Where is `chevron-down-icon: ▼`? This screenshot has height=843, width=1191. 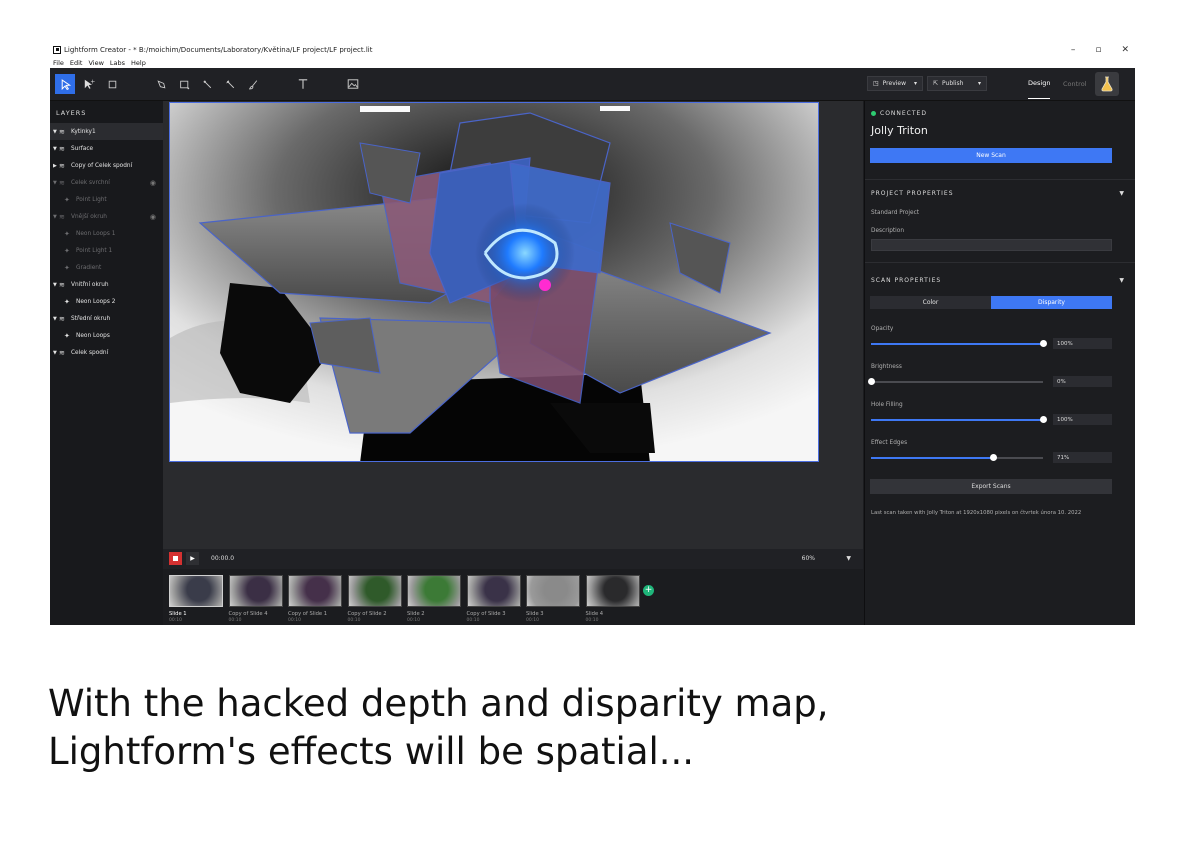 chevron-down-icon: ▼ is located at coordinates (848, 558).